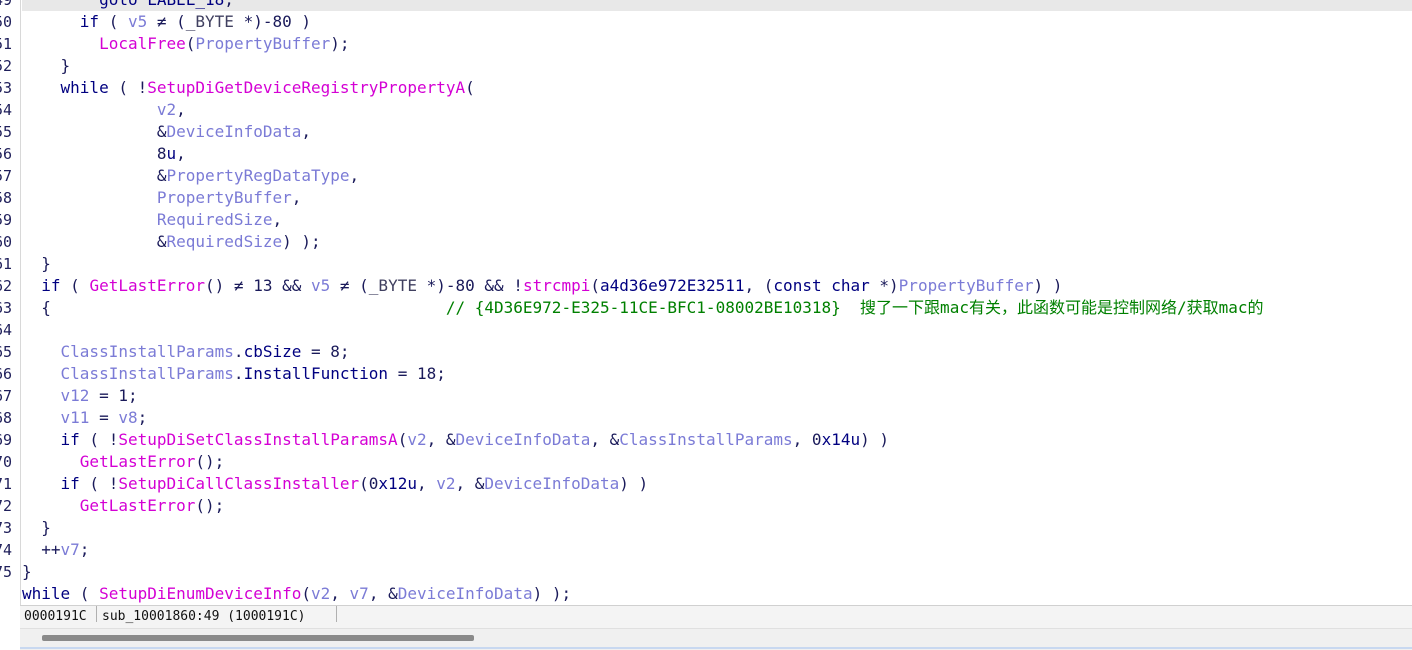 The height and width of the screenshot is (650, 1412). Describe the element at coordinates (6, 484) in the screenshot. I see `line-number: 71` at that location.